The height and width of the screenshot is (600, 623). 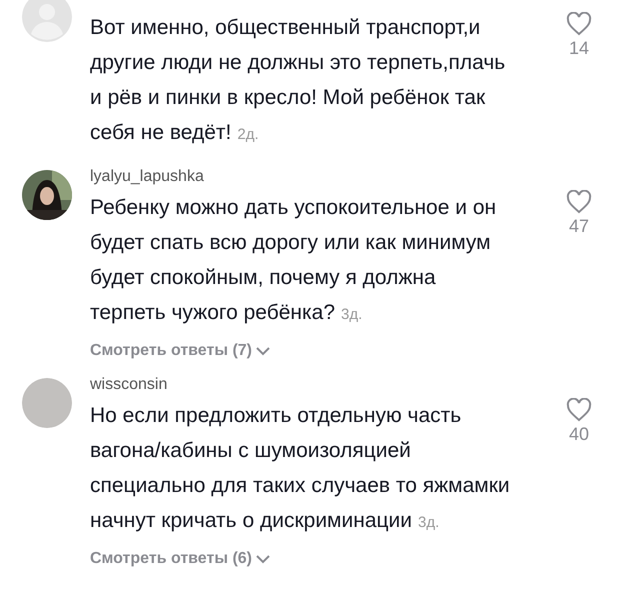 What do you see at coordinates (298, 80) in the screenshot?
I see `comment-text: Вот именно, общественный транспорт,и другие люди не должны это терпеть,плачь и рёв и пинки в кресло! Мой ребёнок так себя не ведёт! 2д.` at bounding box center [298, 80].